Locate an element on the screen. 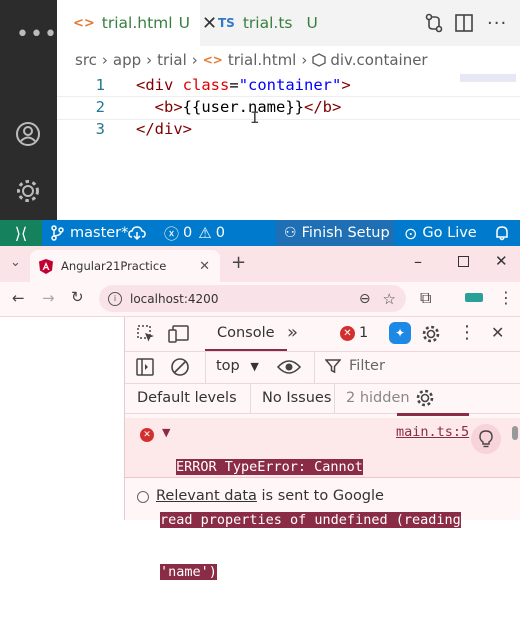  close-devtools-icon: ✕ is located at coordinates (497, 332).